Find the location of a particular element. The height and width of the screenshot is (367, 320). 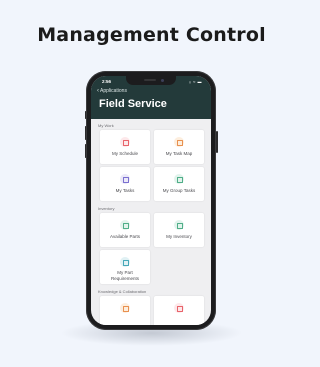

front-camera is located at coordinates (162, 80).